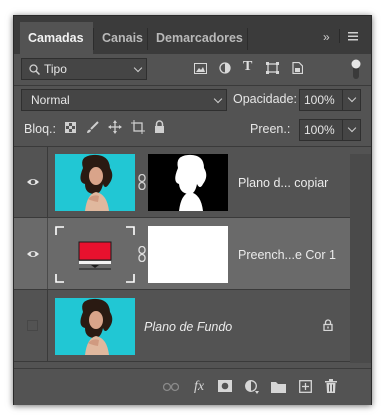 The width and height of the screenshot is (383, 416). What do you see at coordinates (199, 387) in the screenshot?
I see `layer-style-fx-icon: fx` at bounding box center [199, 387].